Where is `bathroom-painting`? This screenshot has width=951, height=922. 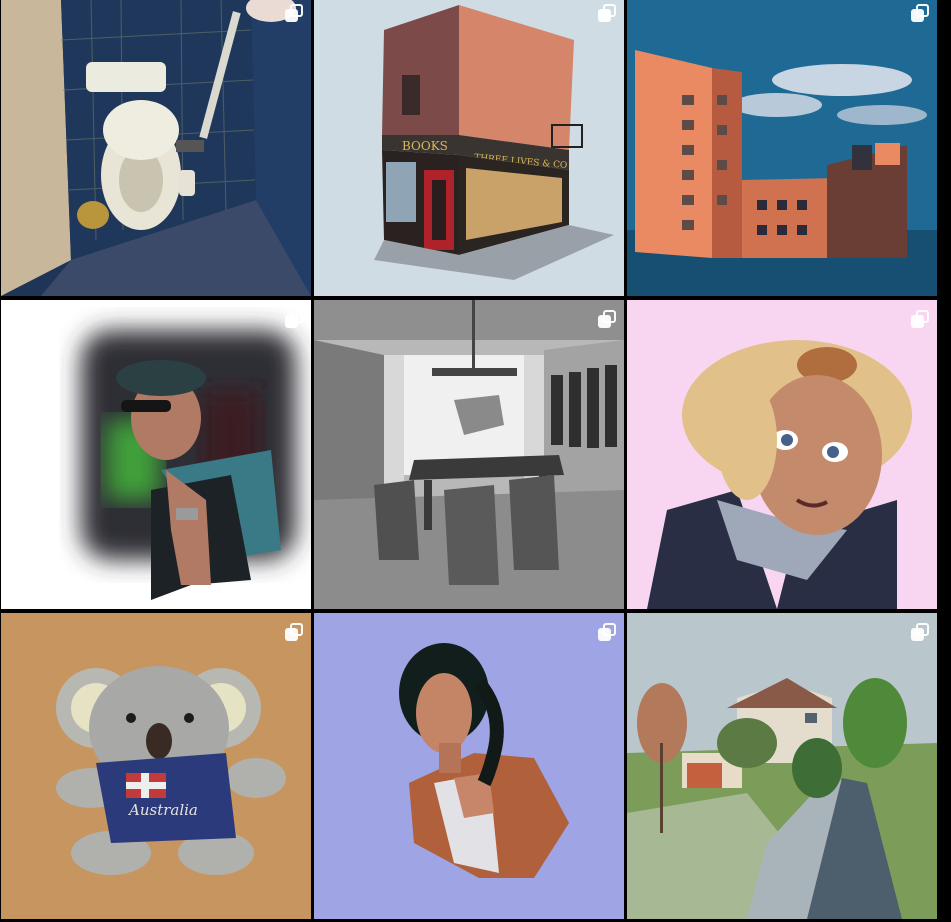
bathroom-painting is located at coordinates (156, 148).